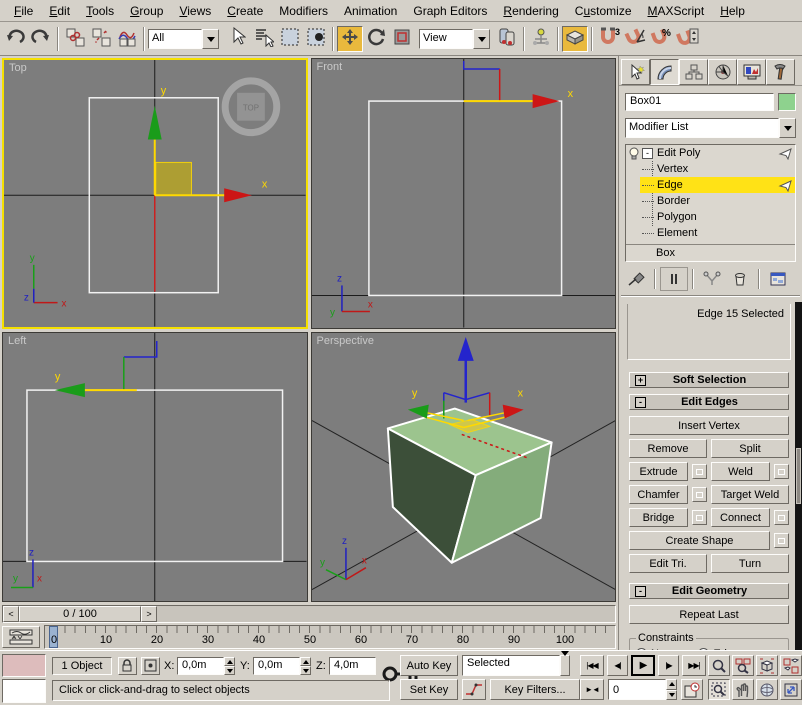  I want to click on menu-rendering: Rendering, so click(530, 11).